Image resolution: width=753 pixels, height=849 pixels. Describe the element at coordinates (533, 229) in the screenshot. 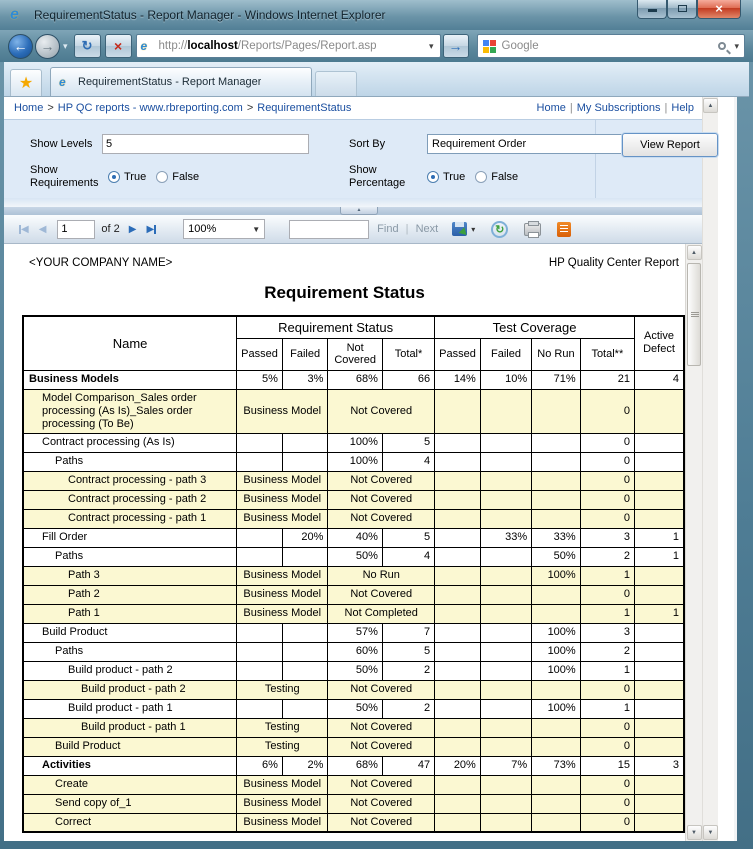

I see `print-button` at that location.